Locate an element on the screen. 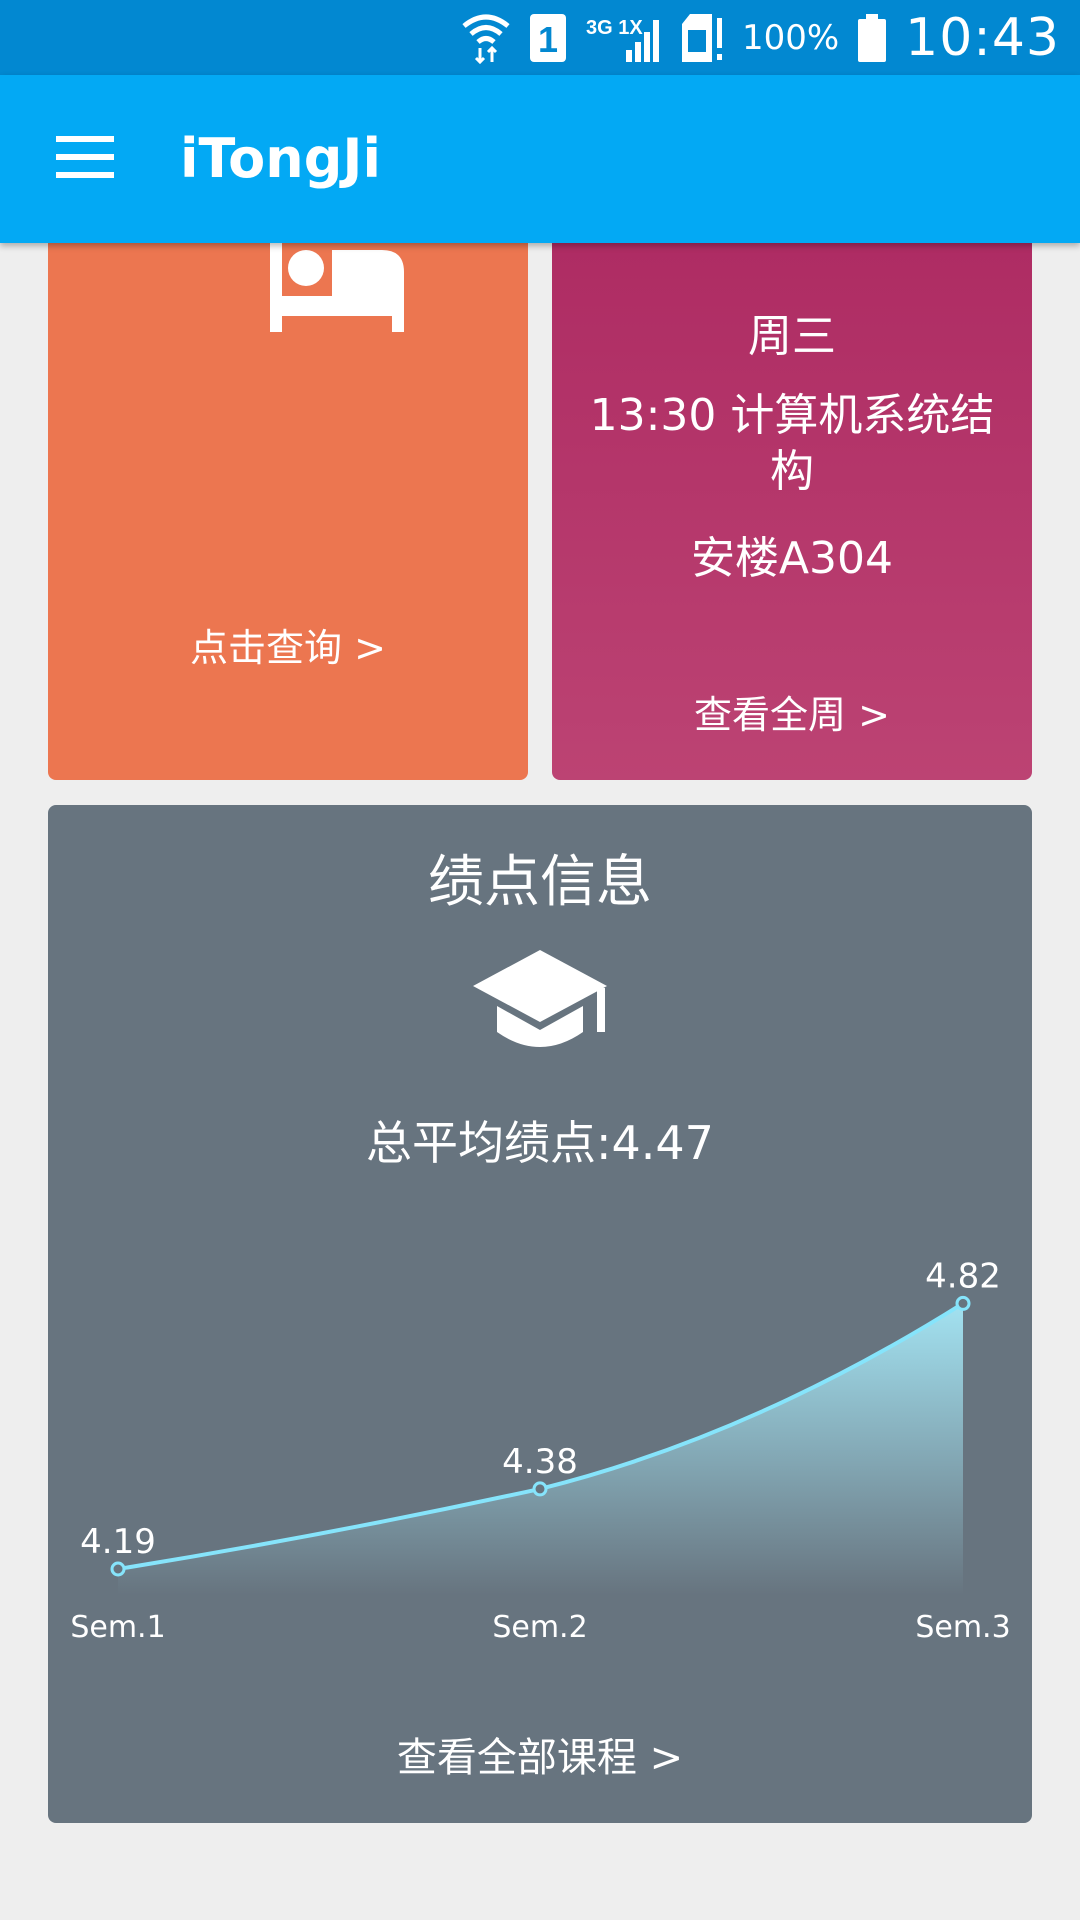 This screenshot has height=1920, width=1080. schedule-card: 周三 13:30 计算机系统结构 安楼A304 查看全周 > is located at coordinates (792, 490).